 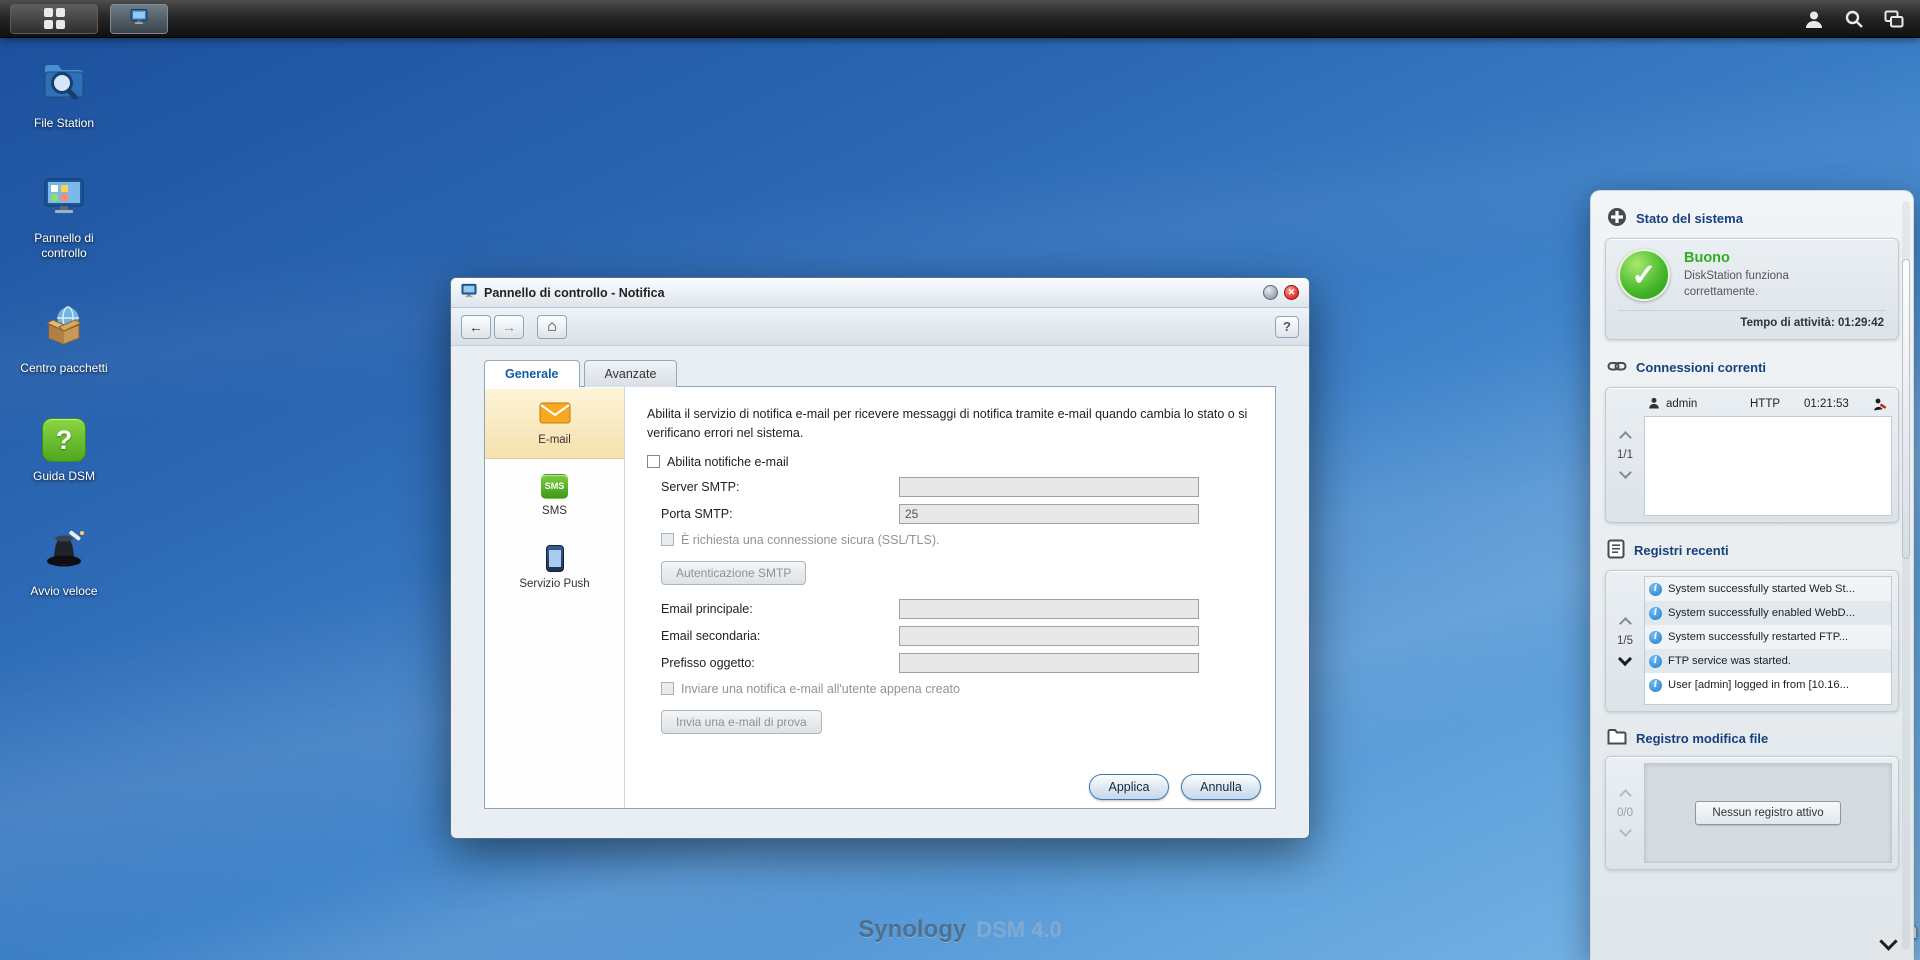 I want to click on log-document-icon, so click(x=1616, y=550).